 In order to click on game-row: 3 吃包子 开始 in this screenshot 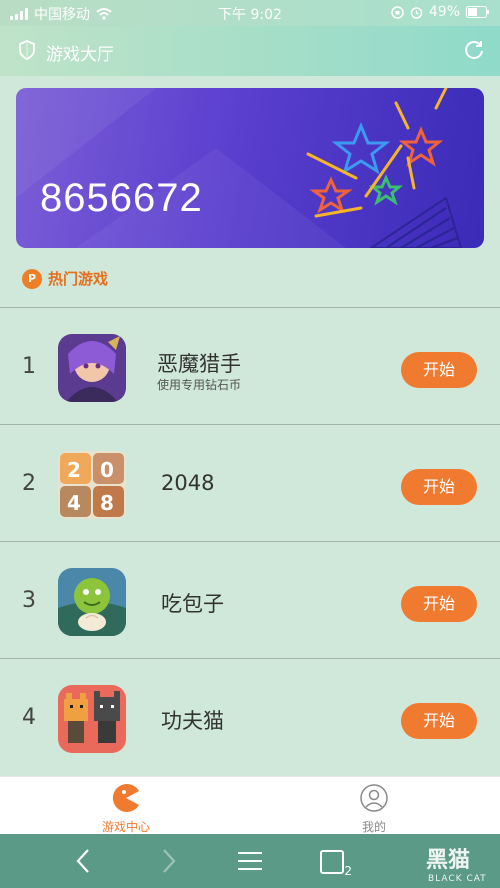, I will do `click(250, 600)`.